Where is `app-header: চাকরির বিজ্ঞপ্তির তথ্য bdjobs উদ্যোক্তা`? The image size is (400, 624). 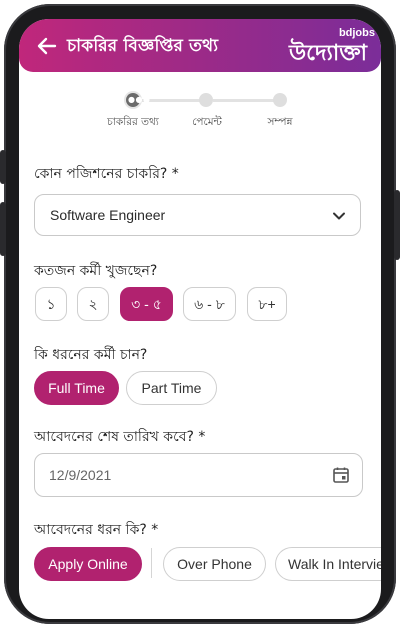
app-header: চাকরির বিজ্ঞপ্তির তথ্য bdjobs উদ্যোক্তা is located at coordinates (200, 45).